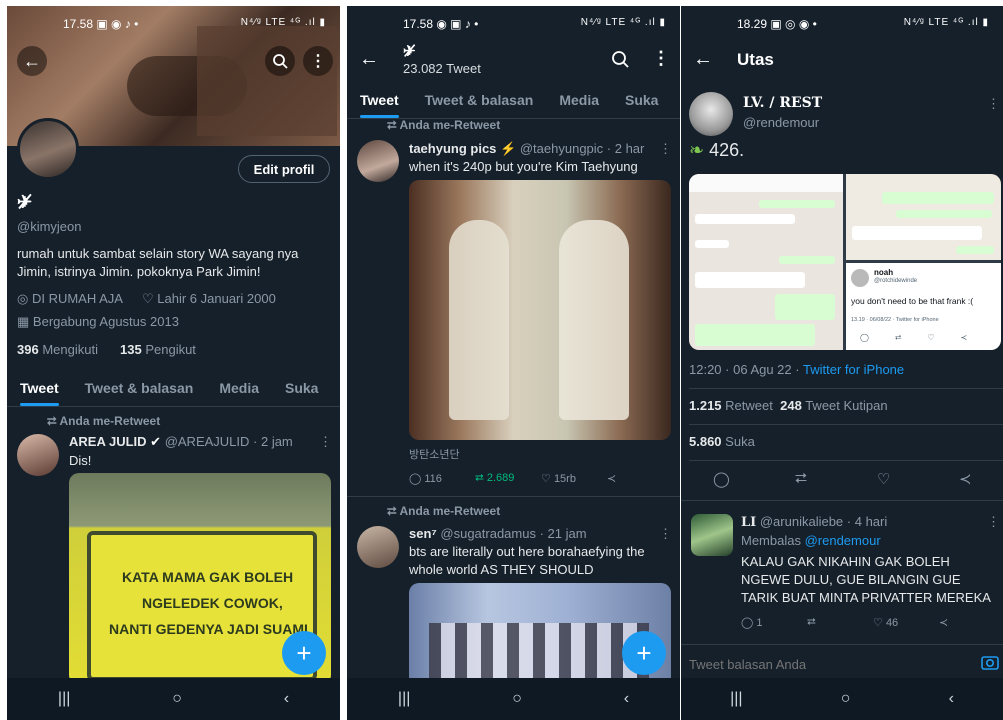 This screenshot has width=1003, height=720. I want to click on reply-button: ◯ 116, so click(442, 478).